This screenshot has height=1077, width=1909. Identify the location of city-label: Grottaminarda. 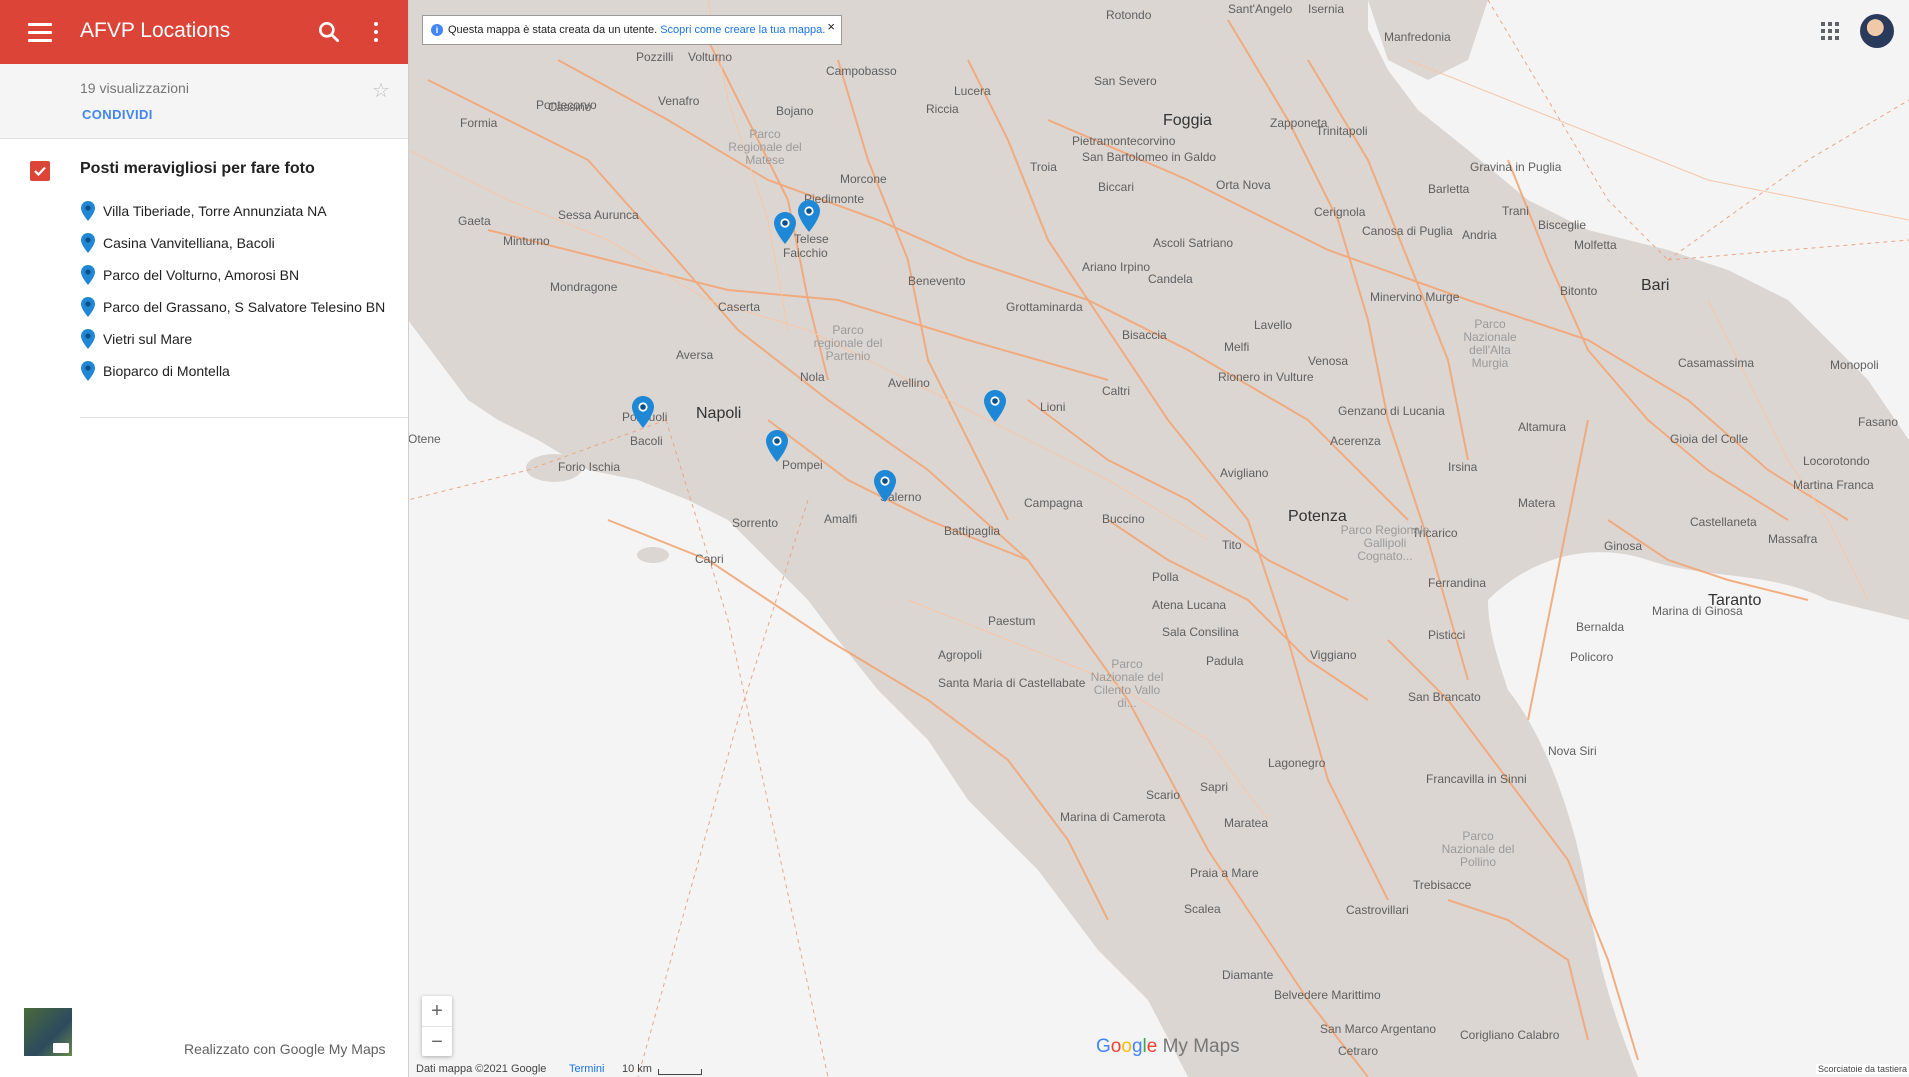
(1044, 307).